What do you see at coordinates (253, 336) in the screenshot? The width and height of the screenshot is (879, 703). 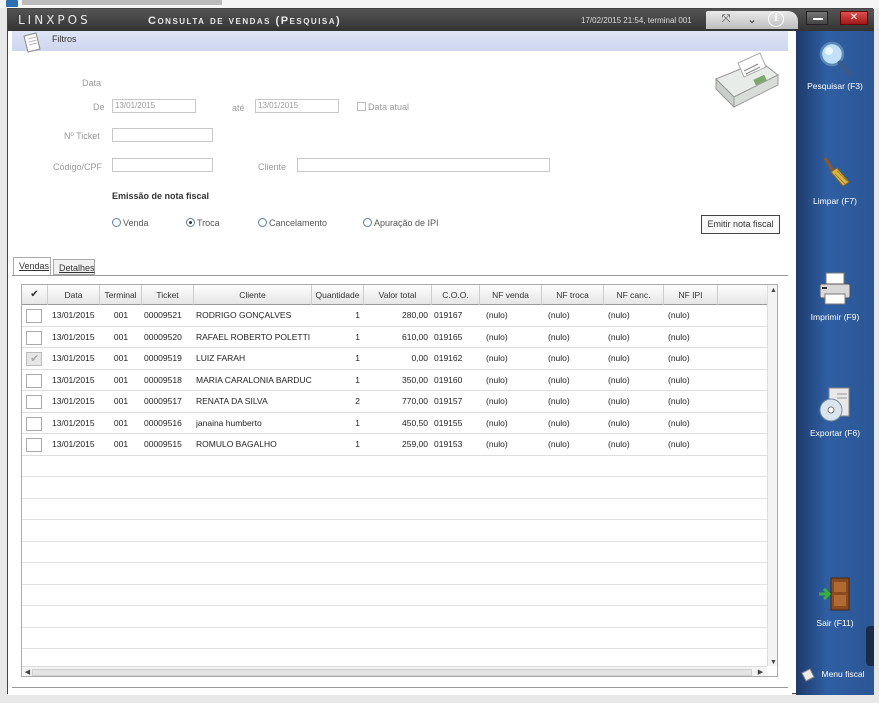 I see `cell-cliente: RAFAEL ROBERTO POLETTI` at bounding box center [253, 336].